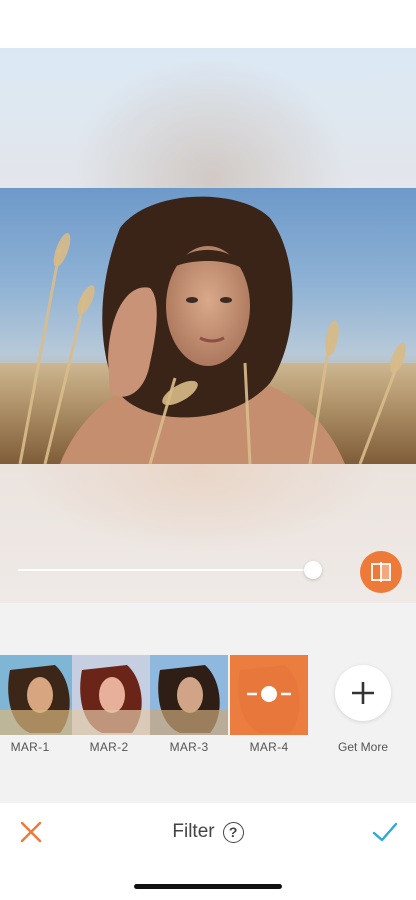 The width and height of the screenshot is (416, 900). I want to click on tool-title: Filter, so click(193, 831).